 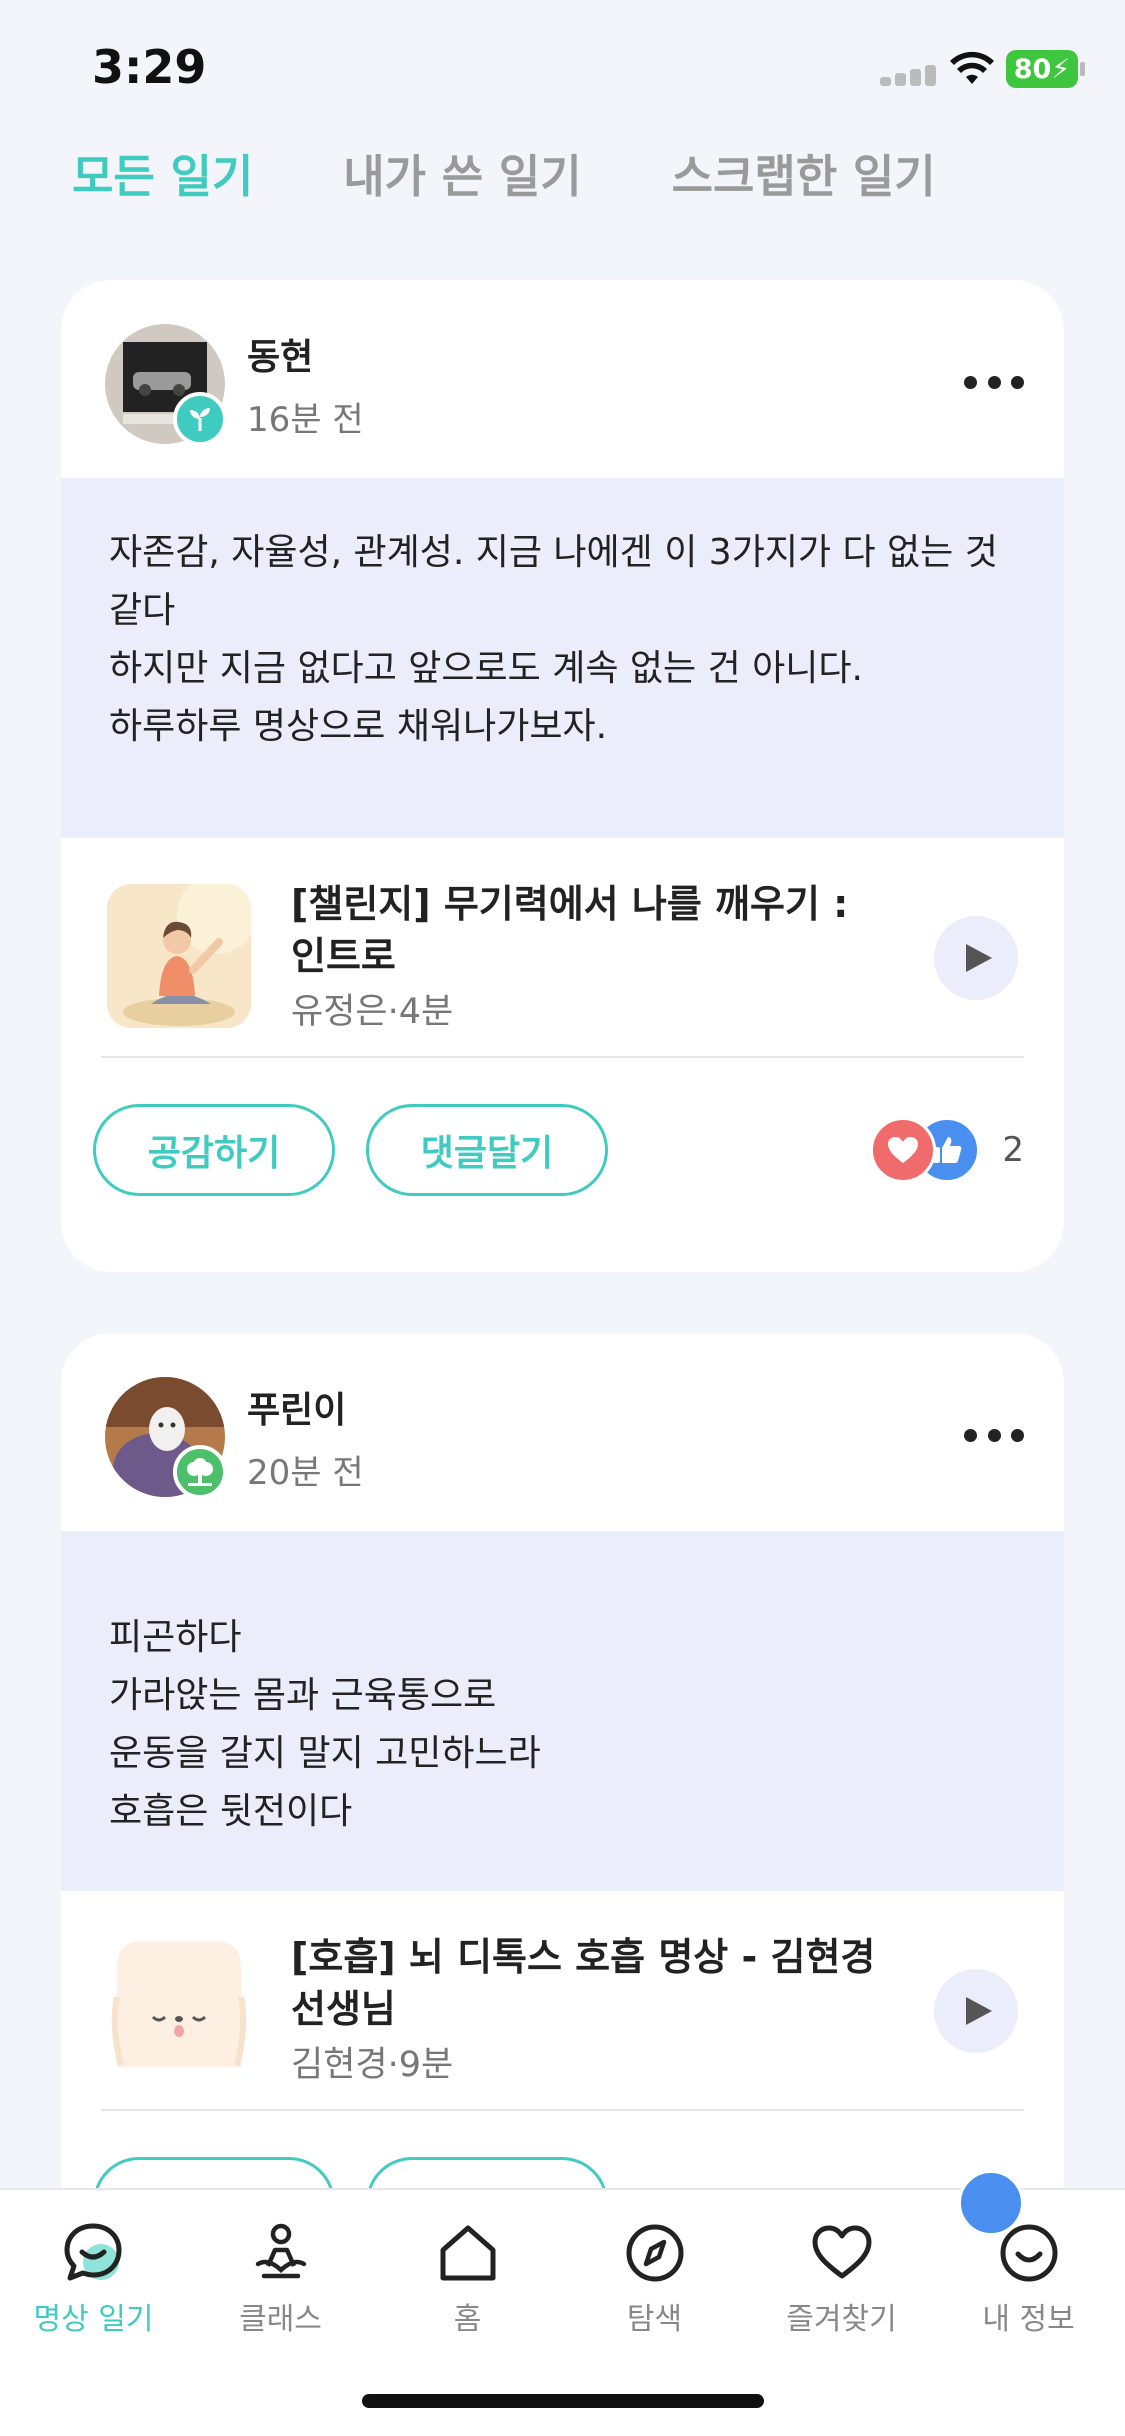 I want to click on battery-cap, so click(x=1082, y=69).